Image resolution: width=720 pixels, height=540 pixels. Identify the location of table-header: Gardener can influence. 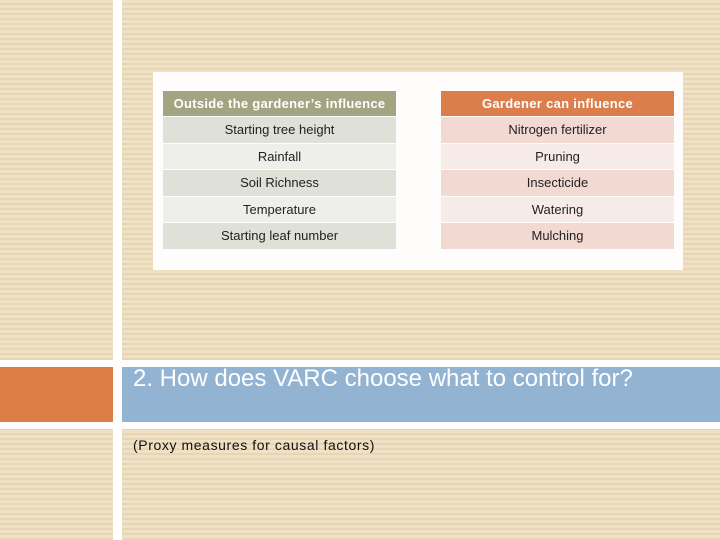
(557, 103).